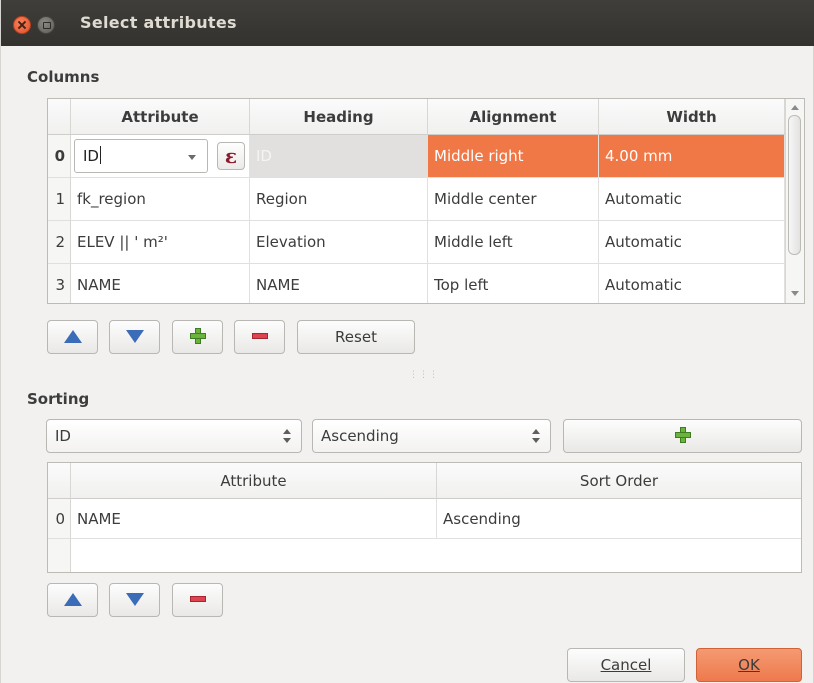  I want to click on sort-attribute-cell: NAME, so click(254, 519).